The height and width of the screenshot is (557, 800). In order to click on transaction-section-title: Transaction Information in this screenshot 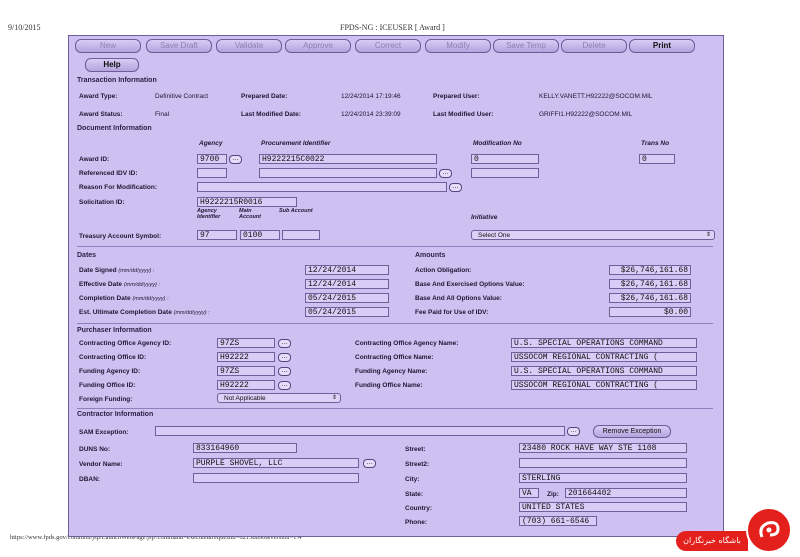, I will do `click(117, 80)`.